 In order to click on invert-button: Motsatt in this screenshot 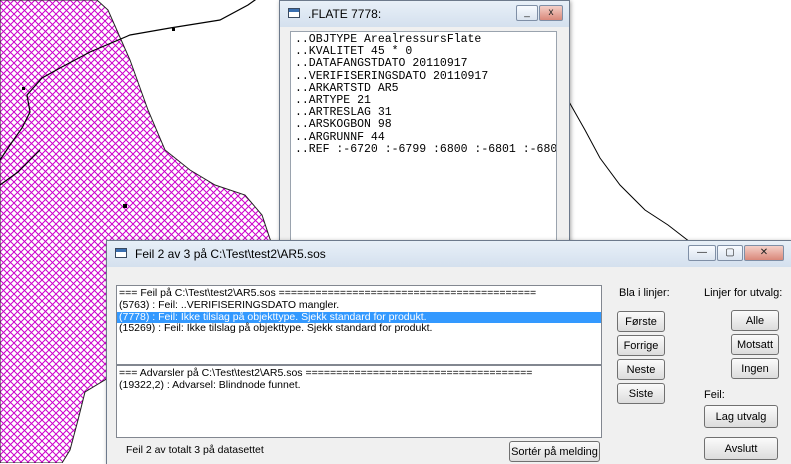, I will do `click(755, 344)`.